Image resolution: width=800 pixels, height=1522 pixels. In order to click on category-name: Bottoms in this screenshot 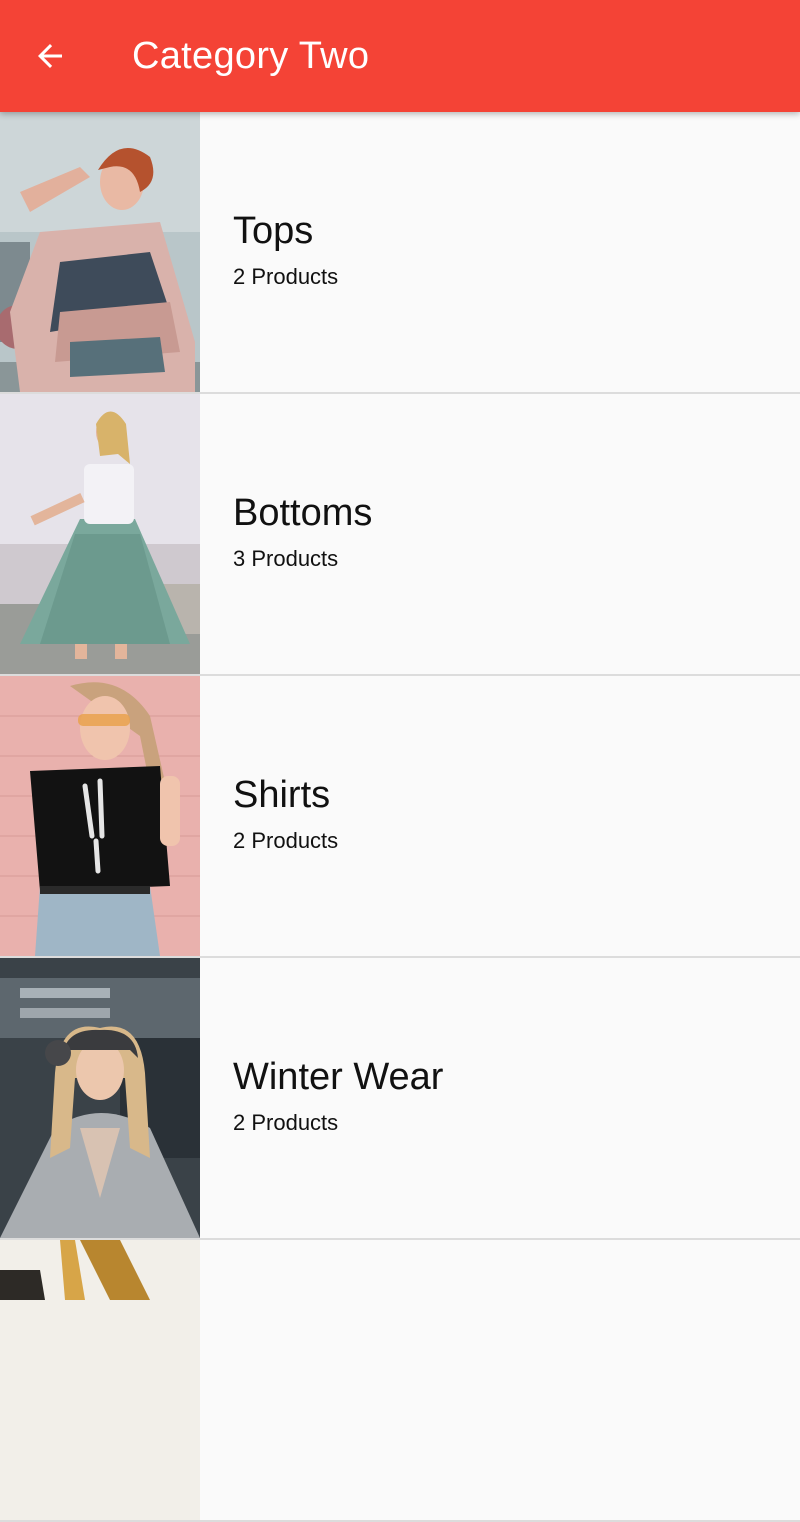, I will do `click(303, 513)`.